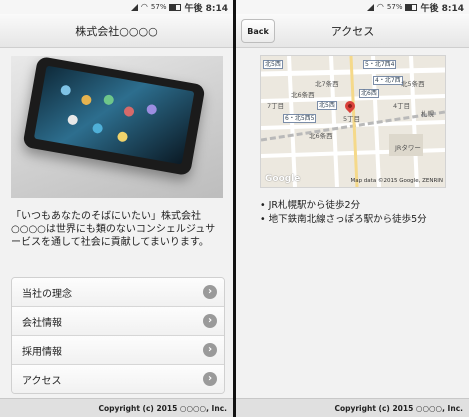 The image size is (469, 417). Describe the element at coordinates (427, 114) in the screenshot. I see `map-label: 札幌` at that location.